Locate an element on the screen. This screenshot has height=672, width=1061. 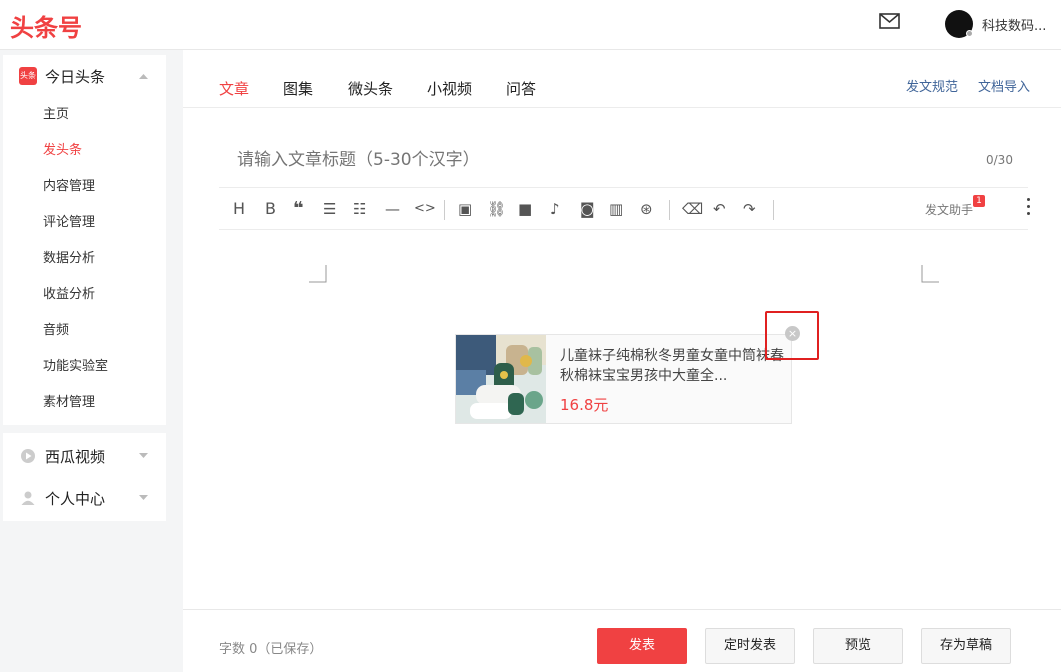
save-draft-button: 存为草稿 is located at coordinates (966, 646).